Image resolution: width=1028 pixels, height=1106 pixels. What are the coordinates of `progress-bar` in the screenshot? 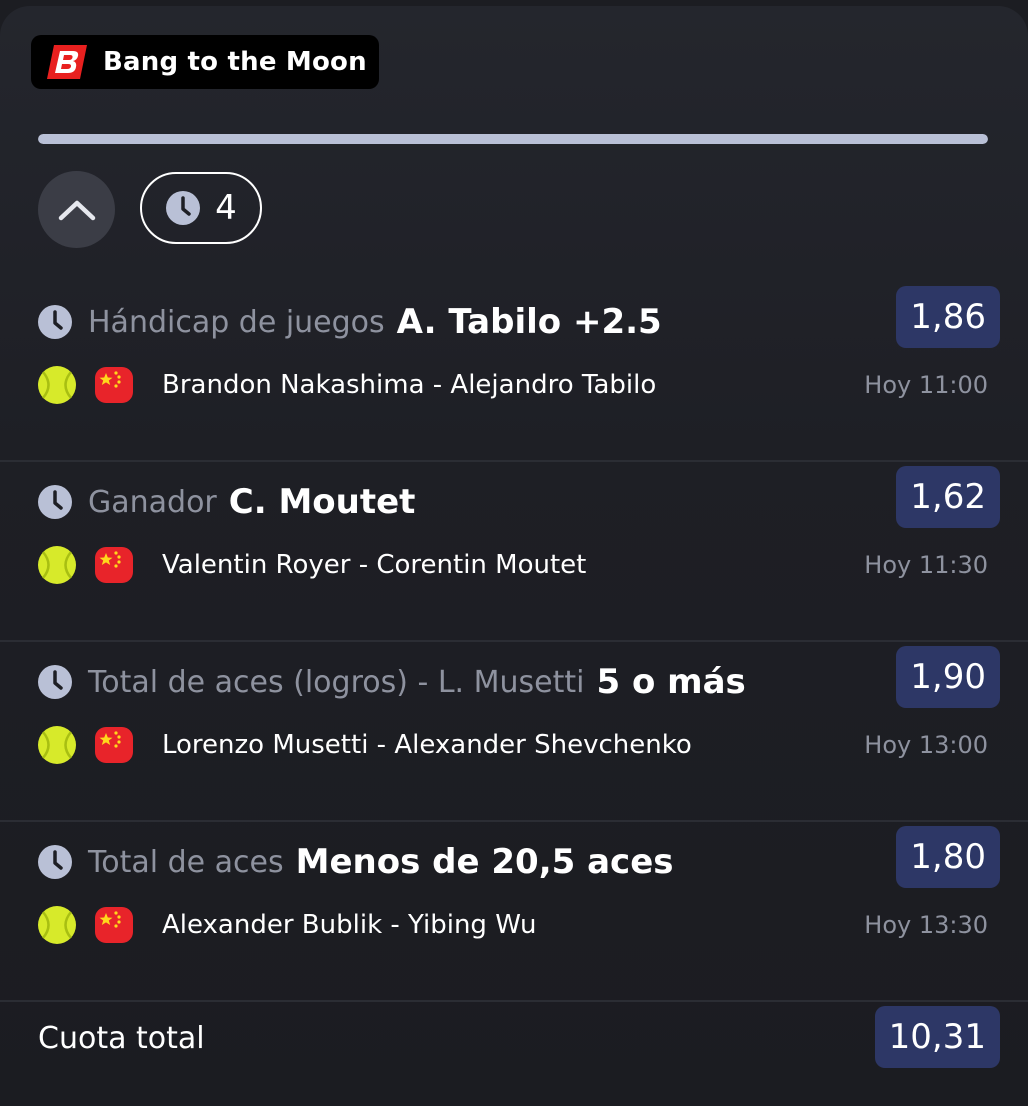 It's located at (513, 139).